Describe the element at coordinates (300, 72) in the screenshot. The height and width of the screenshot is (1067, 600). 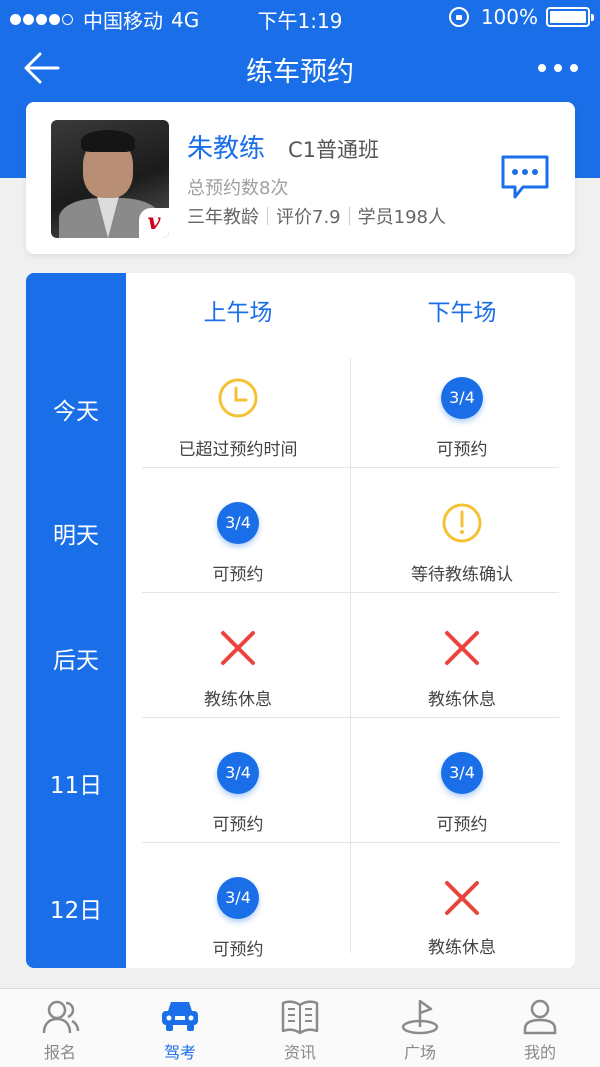
I see `page-title: 练车预约` at that location.